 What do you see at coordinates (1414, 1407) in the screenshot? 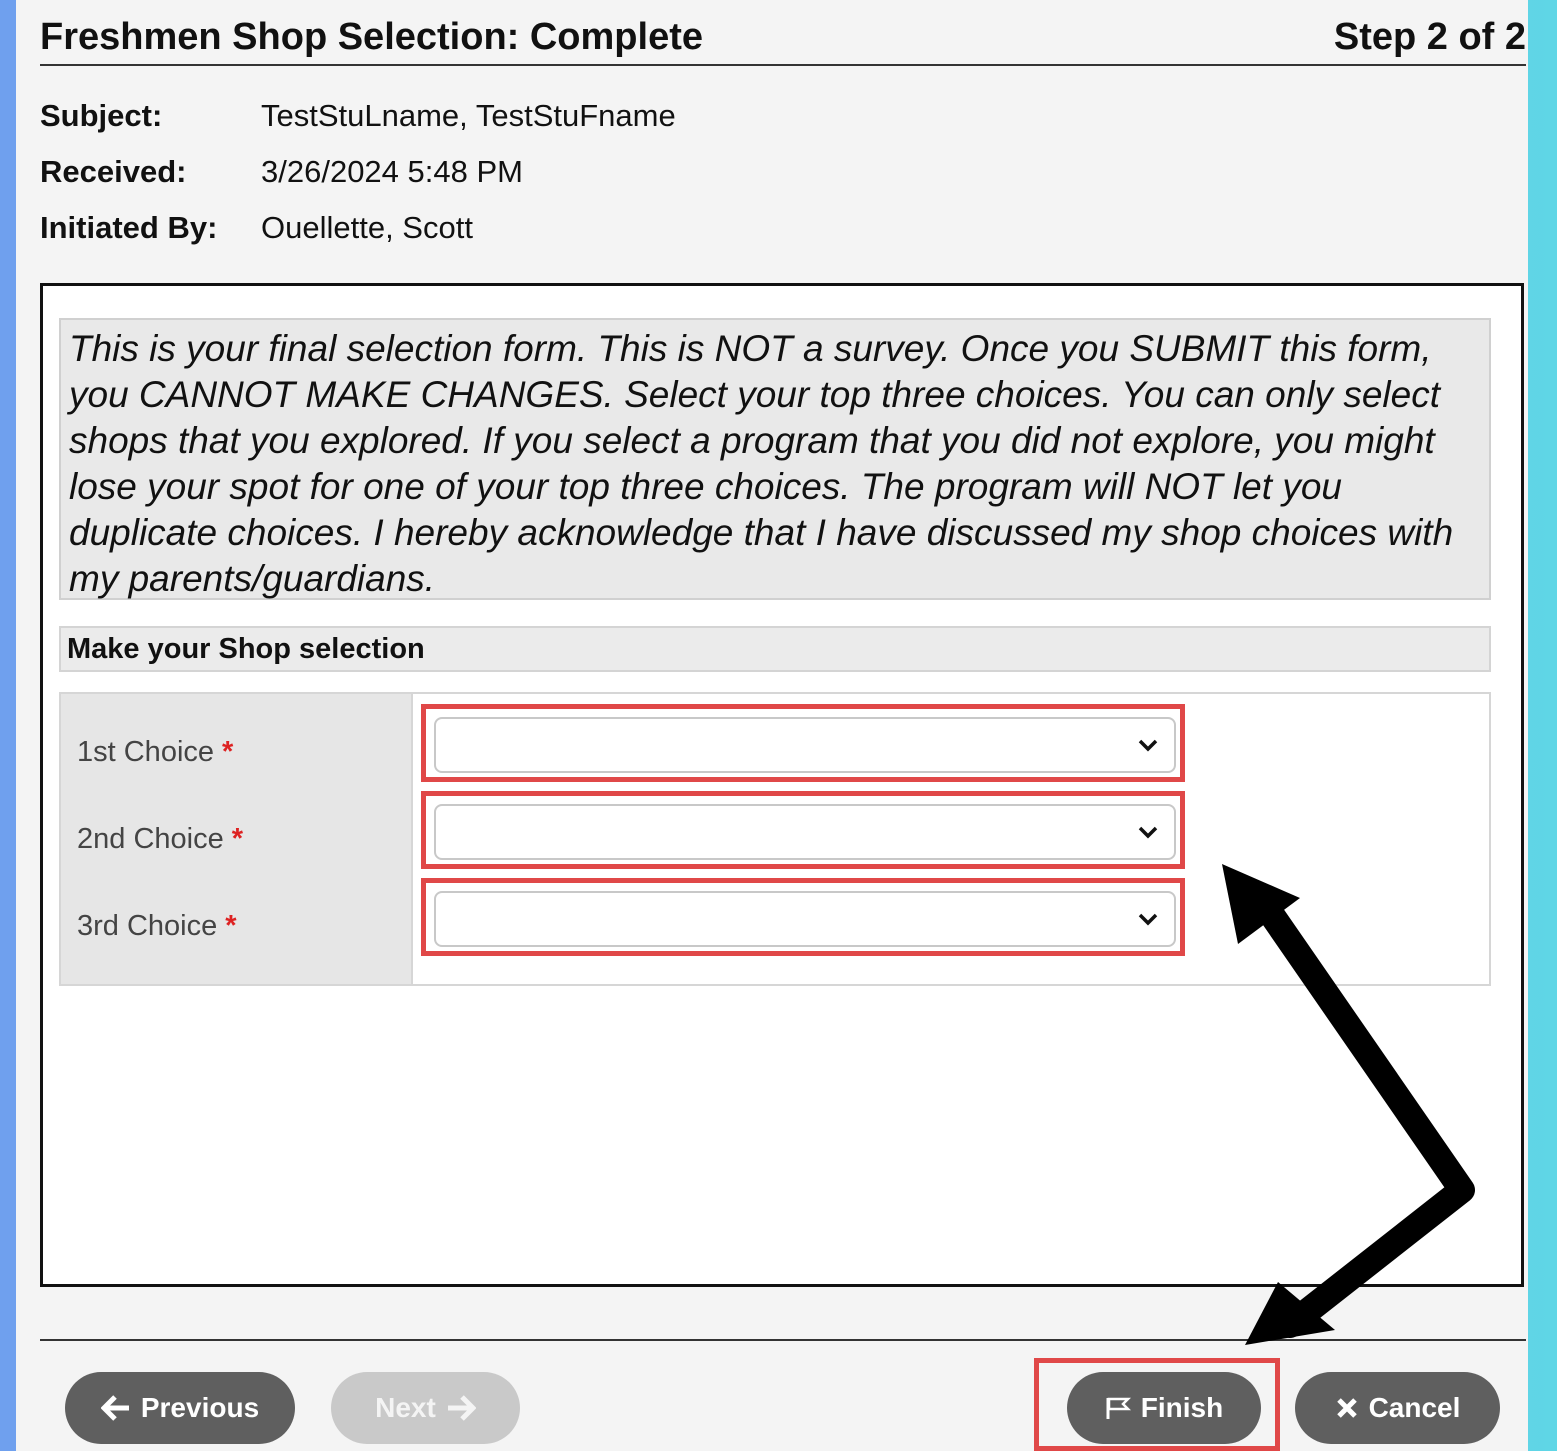
I see `cancel-label: Cancel` at bounding box center [1414, 1407].